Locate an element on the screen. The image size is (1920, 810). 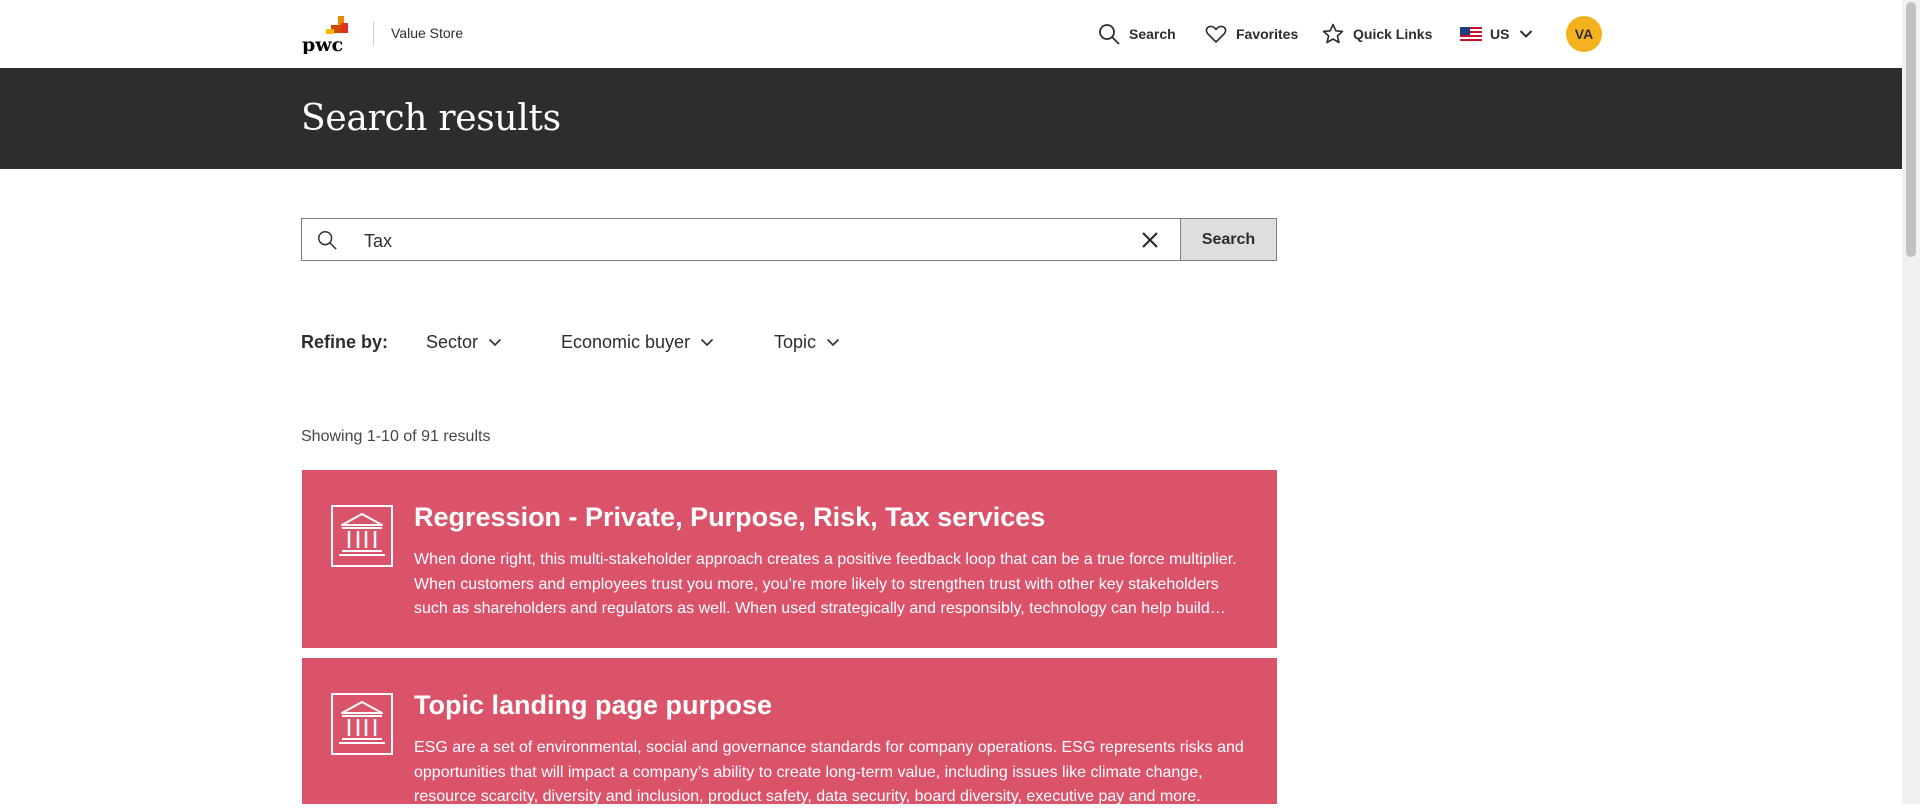
filter-economic-buyer-dropdown: Economic buyer is located at coordinates (637, 342).